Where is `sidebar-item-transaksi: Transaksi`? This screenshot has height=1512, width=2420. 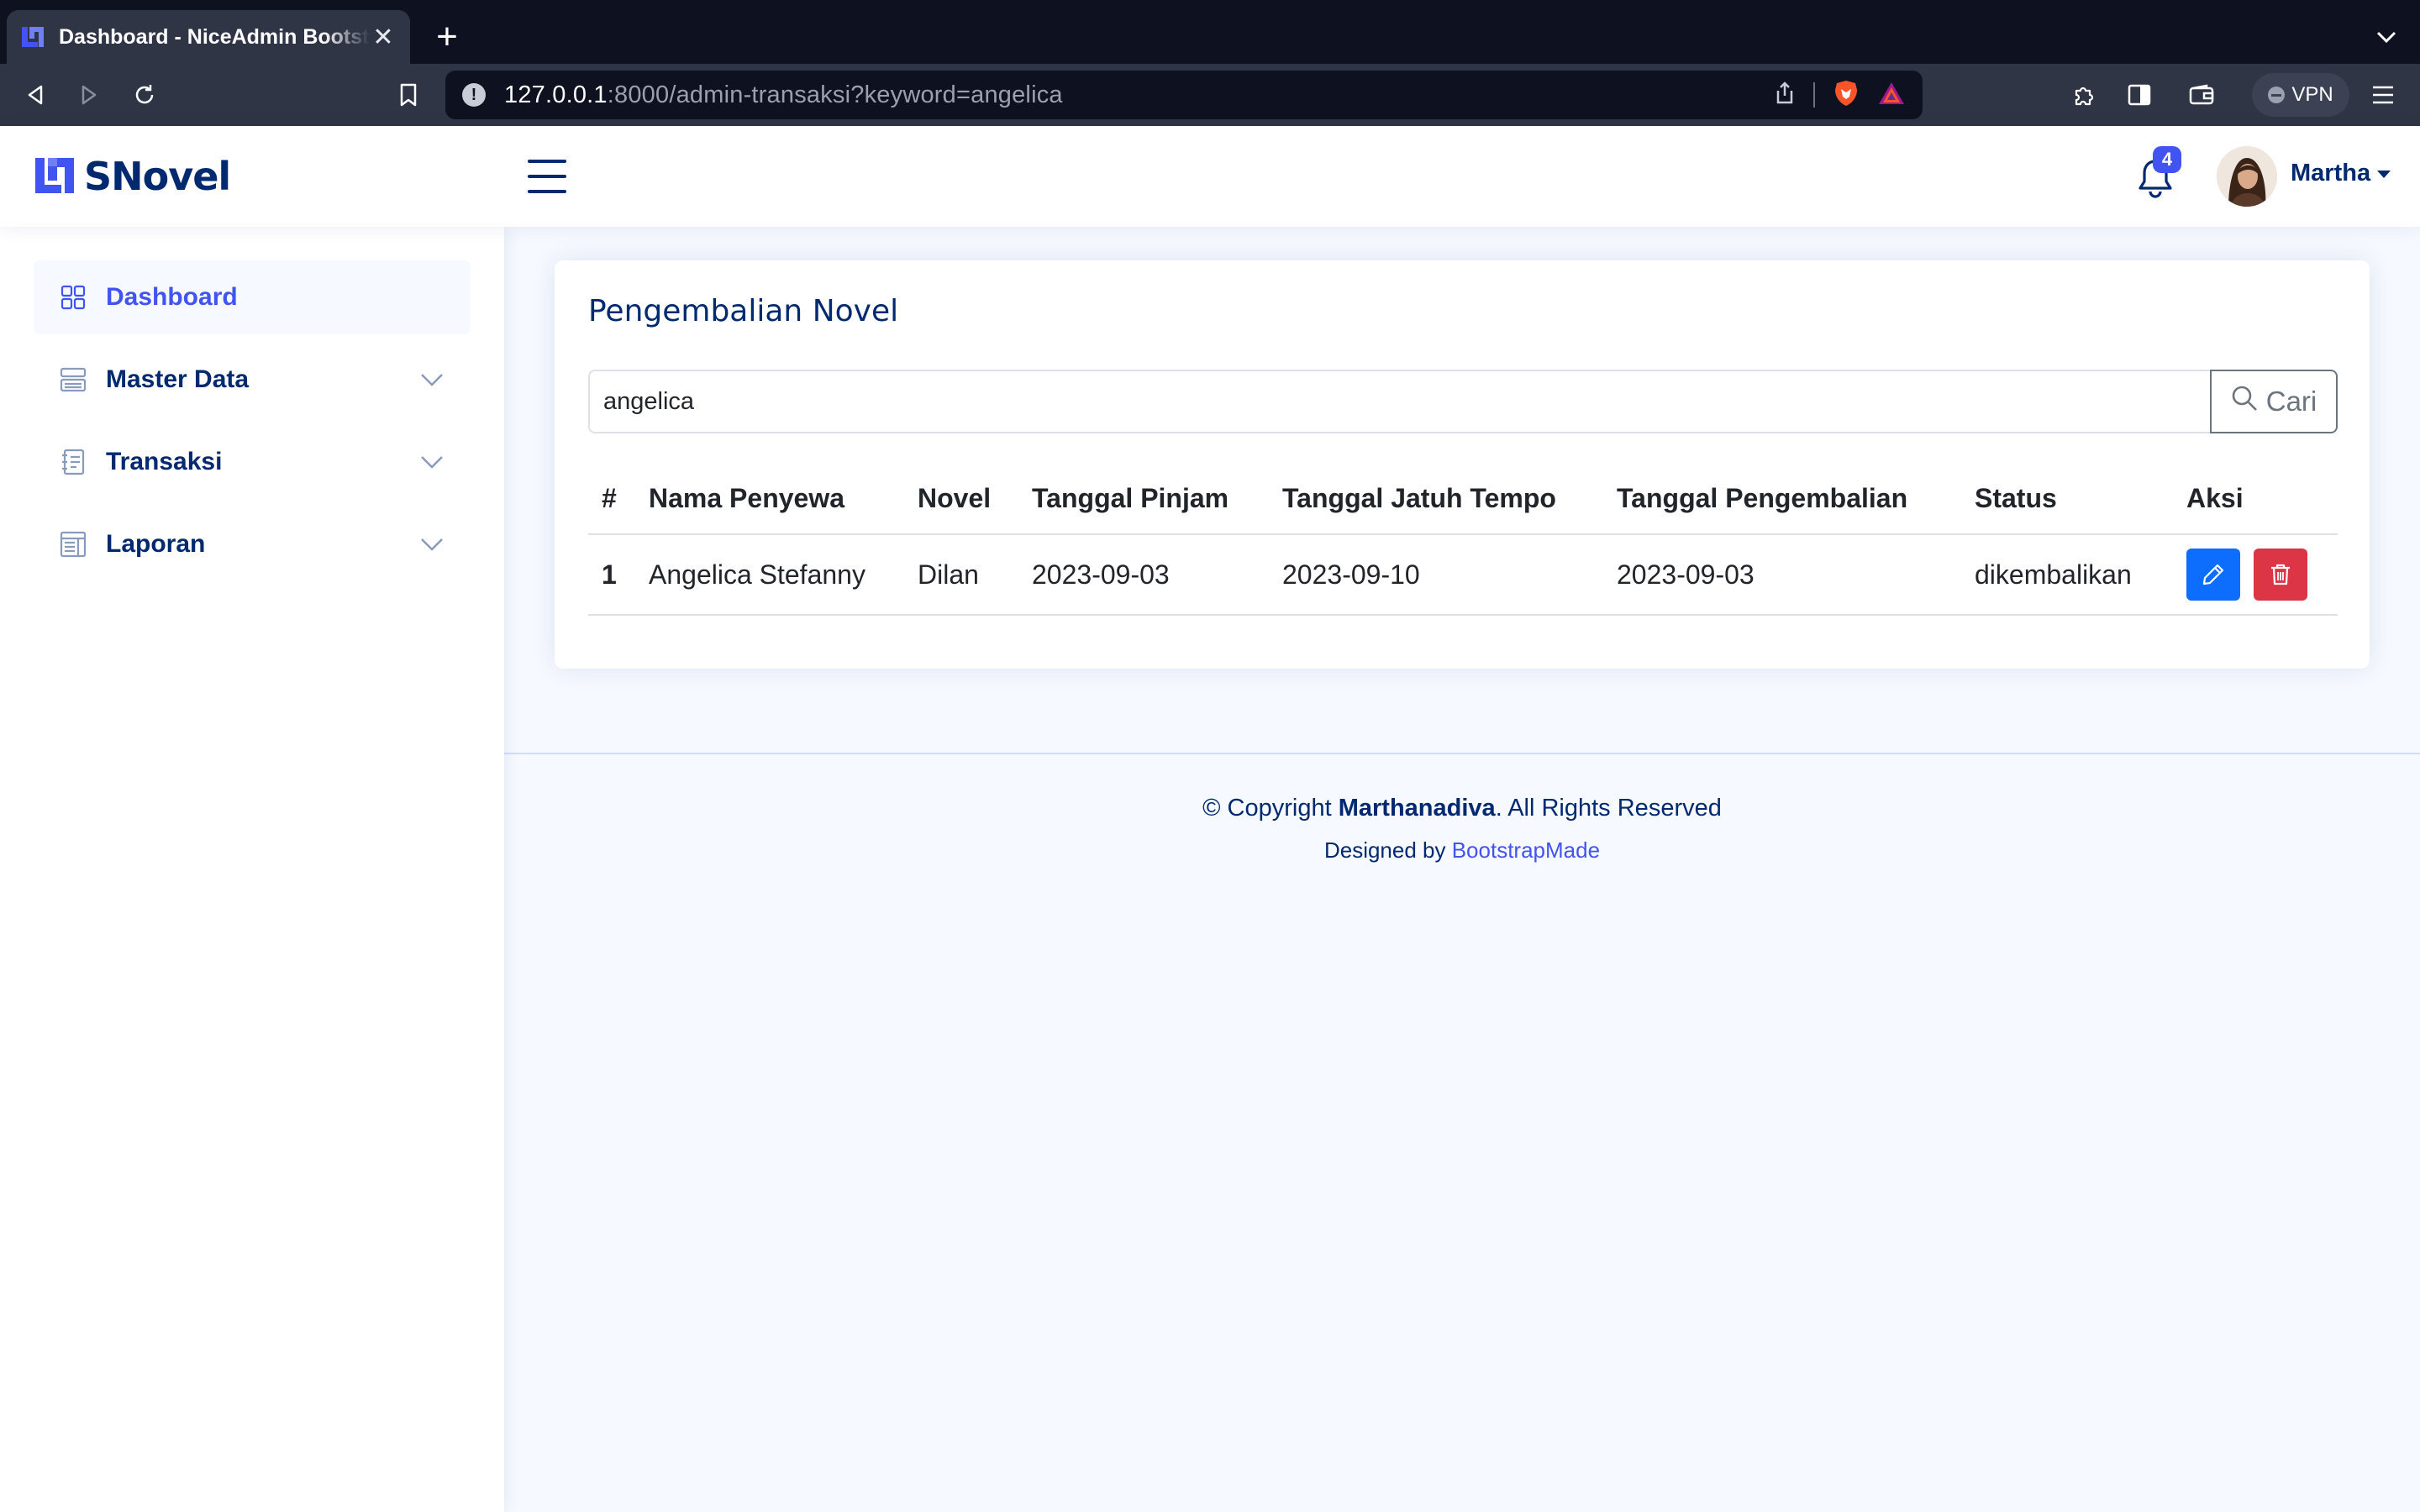
sidebar-item-transaksi: Transaksi is located at coordinates (253, 462).